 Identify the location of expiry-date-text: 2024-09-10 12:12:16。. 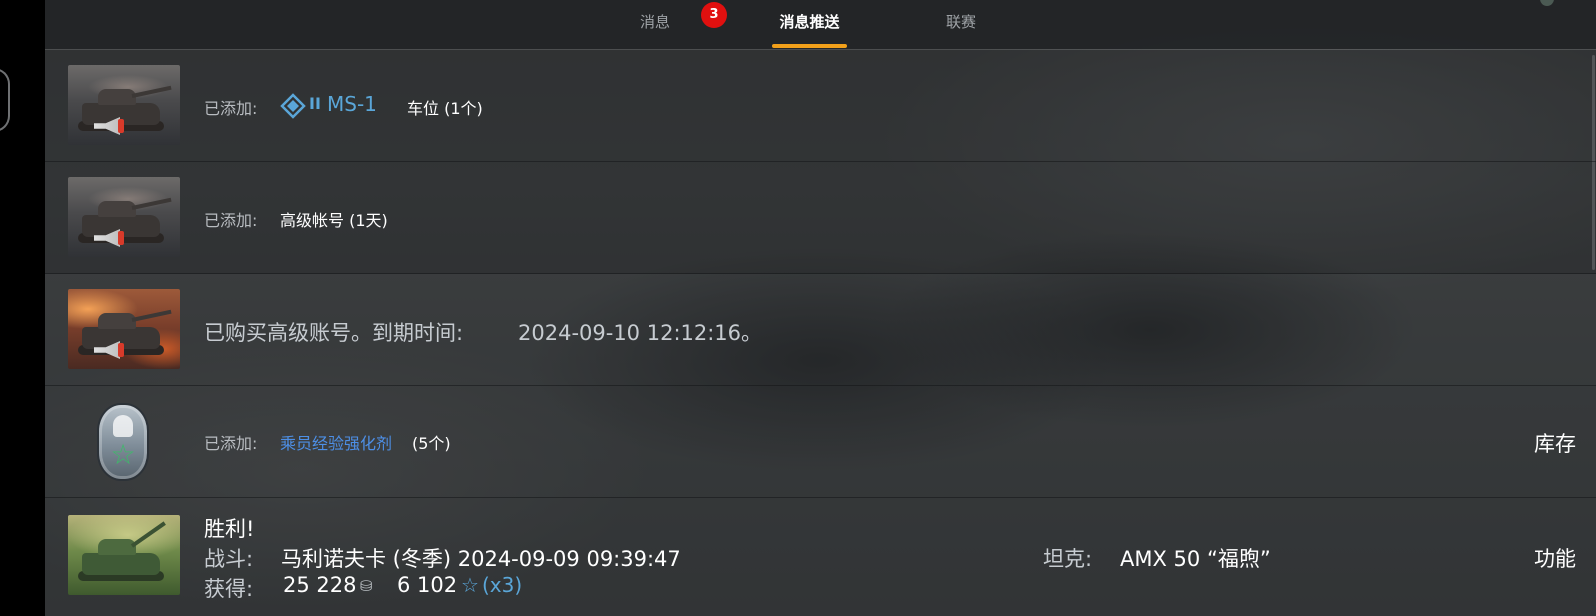
(640, 333).